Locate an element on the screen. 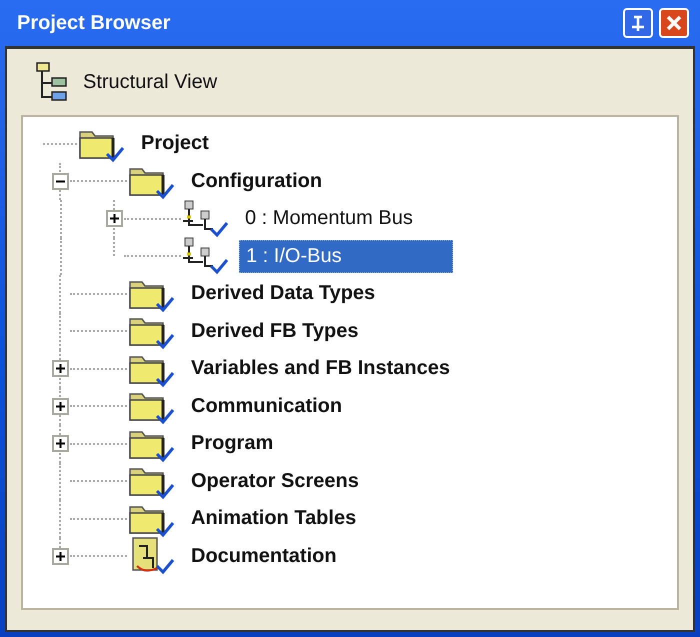 This screenshot has height=637, width=700. pin-button is located at coordinates (638, 23).